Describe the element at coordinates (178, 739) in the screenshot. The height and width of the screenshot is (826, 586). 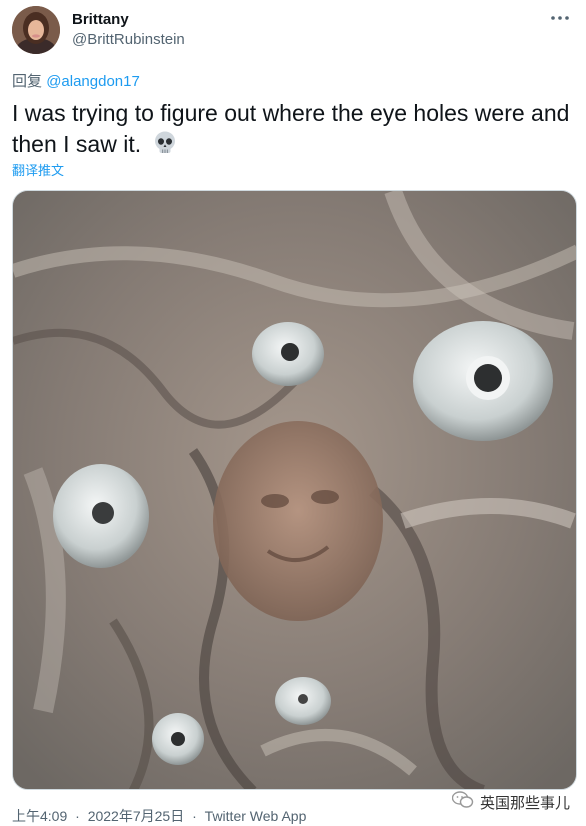
I see `eyeball-bottom-left` at that location.